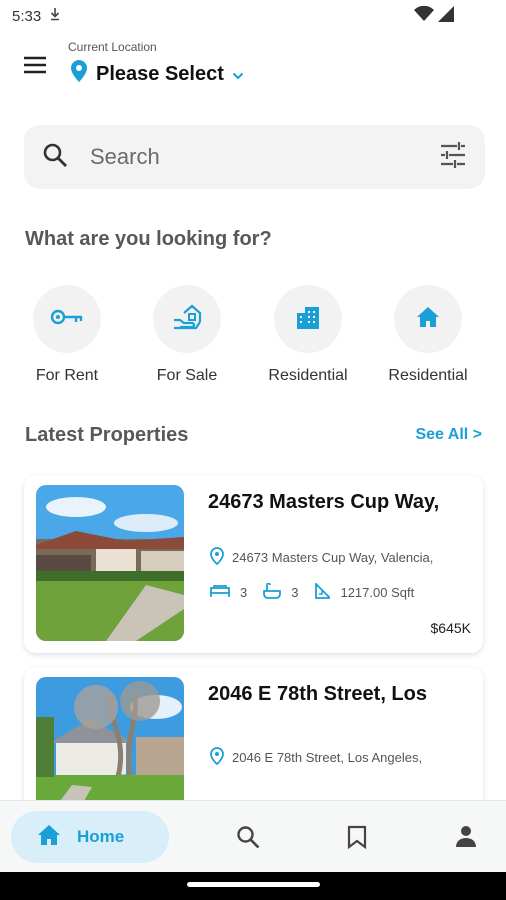 The image size is (506, 900). I want to click on nav-home-button: Home, so click(90, 837).